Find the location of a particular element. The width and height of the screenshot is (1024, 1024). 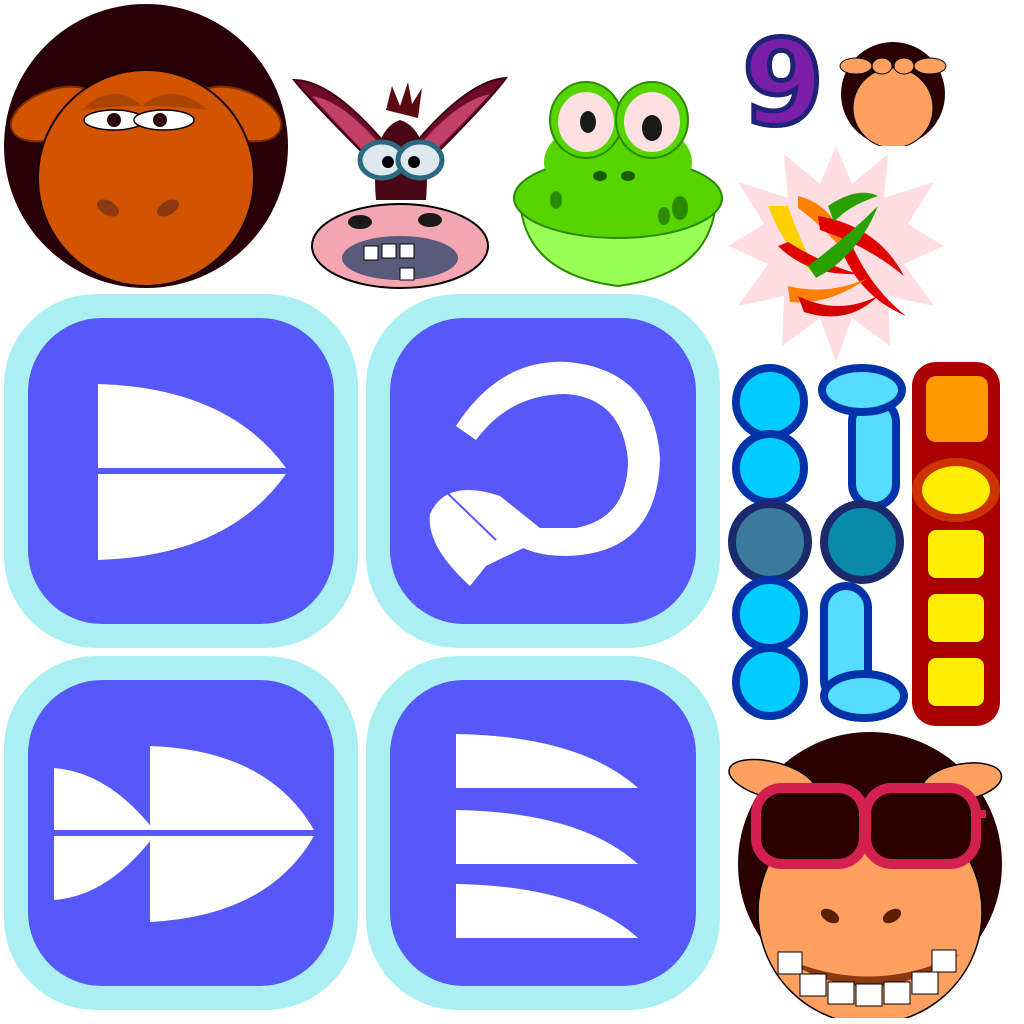

frog-face-icon is located at coordinates (618, 182).